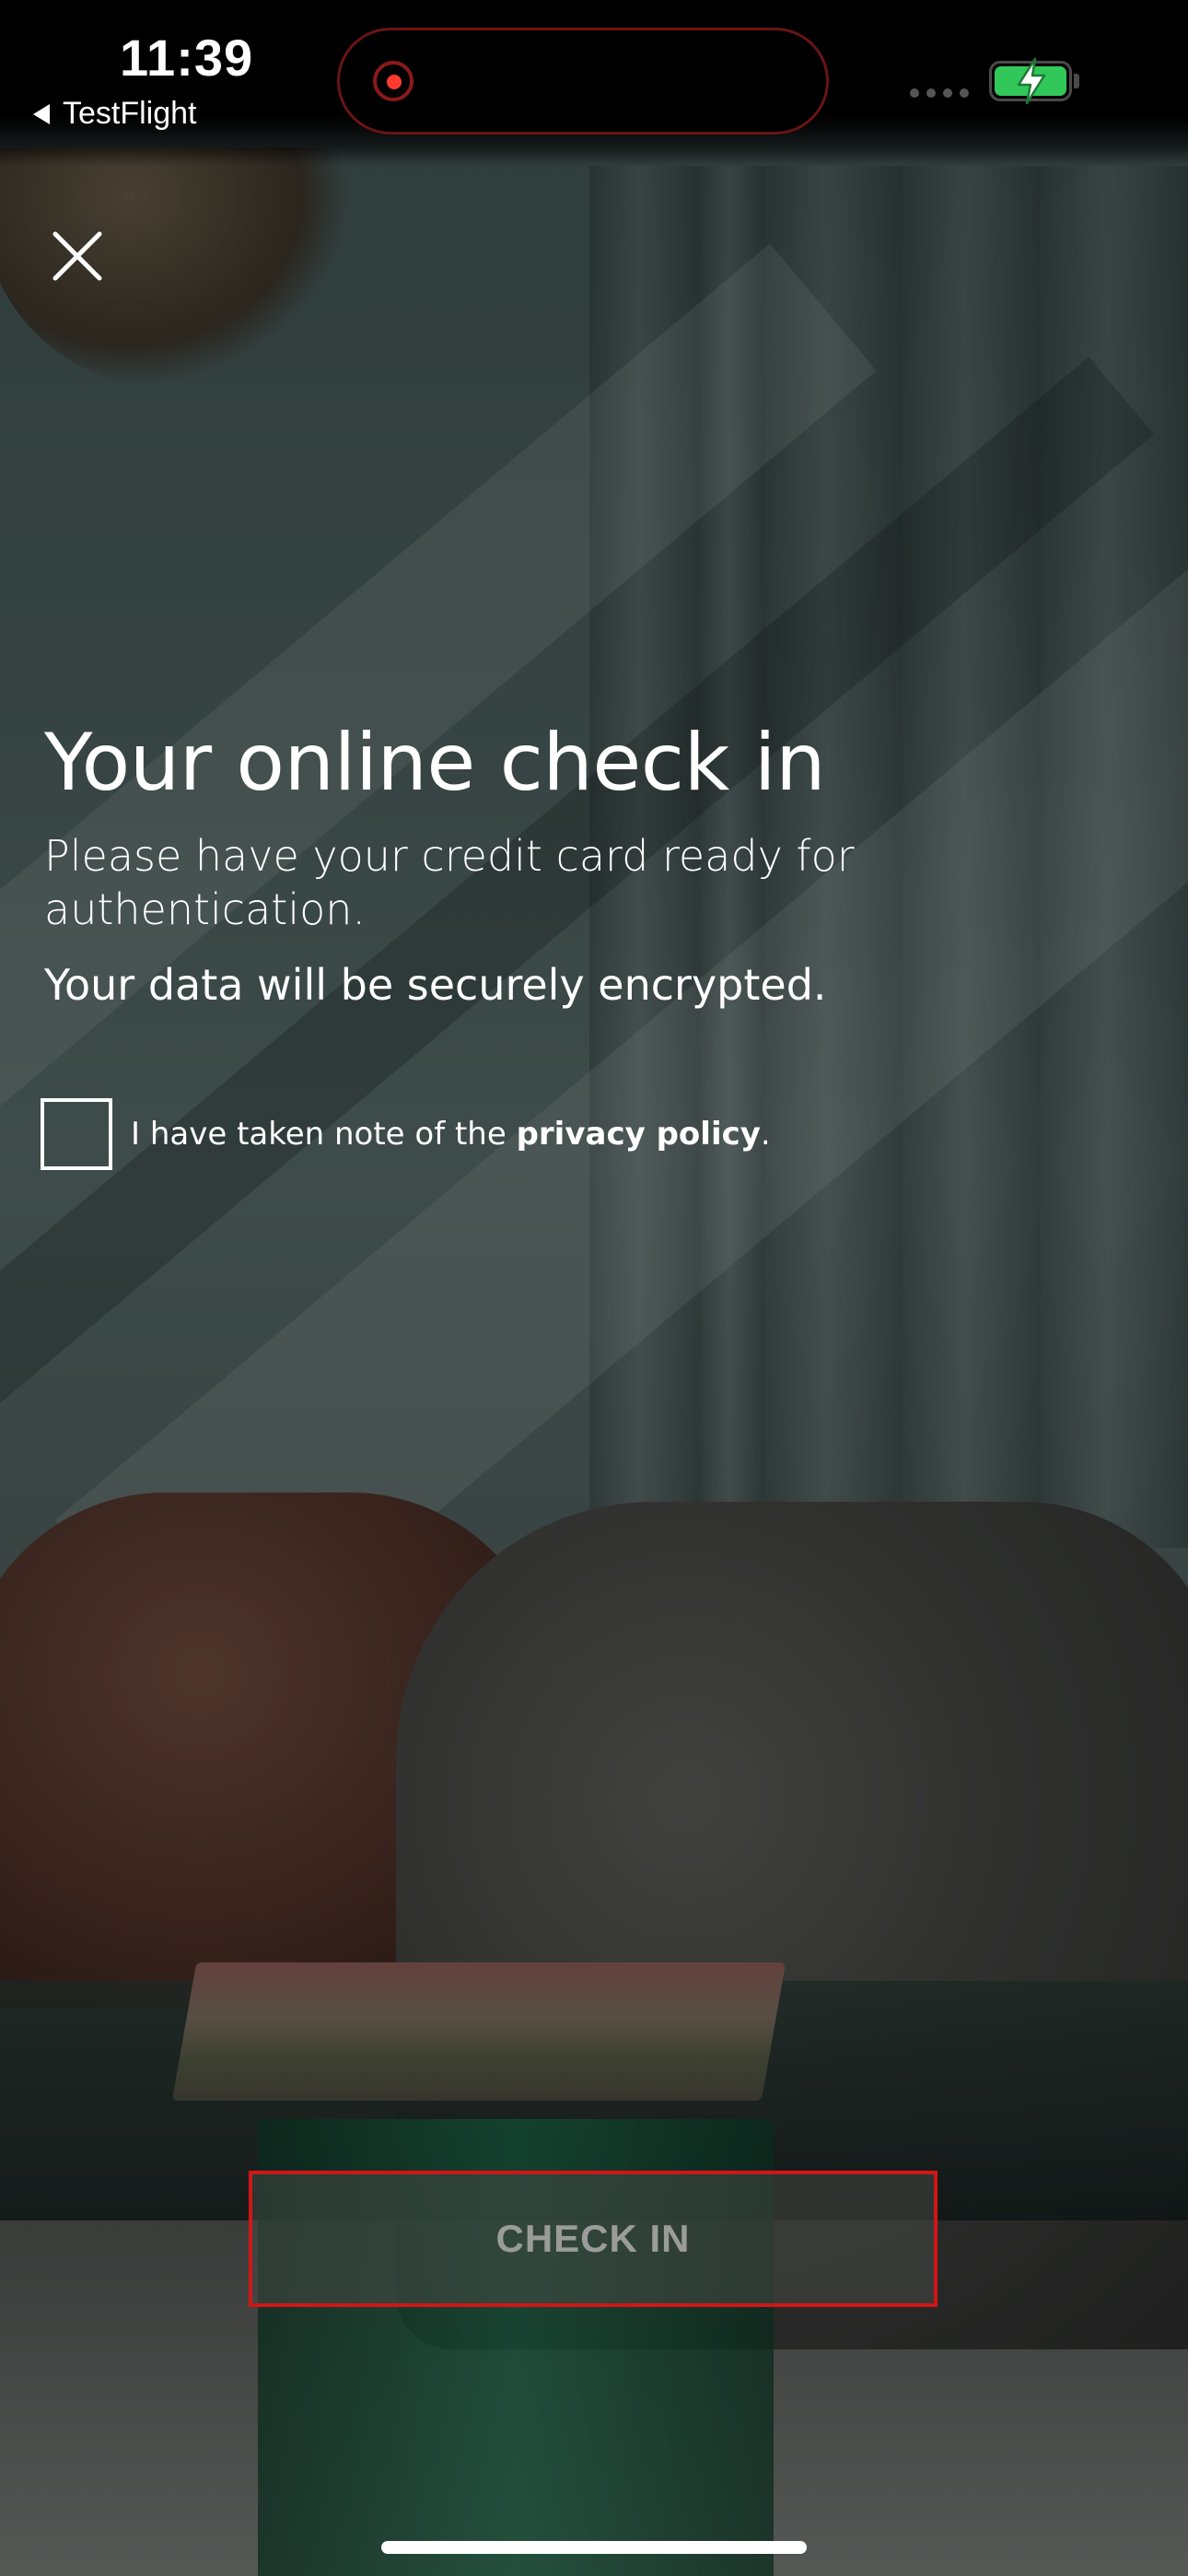  I want to click on consent-suffix: ., so click(765, 1134).